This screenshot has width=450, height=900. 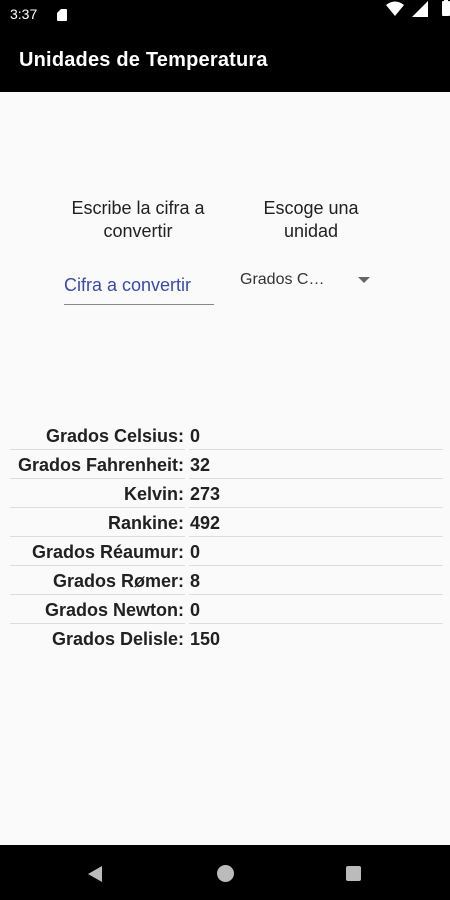 What do you see at coordinates (117, 639) in the screenshot?
I see `result-label: Grados Delisle:` at bounding box center [117, 639].